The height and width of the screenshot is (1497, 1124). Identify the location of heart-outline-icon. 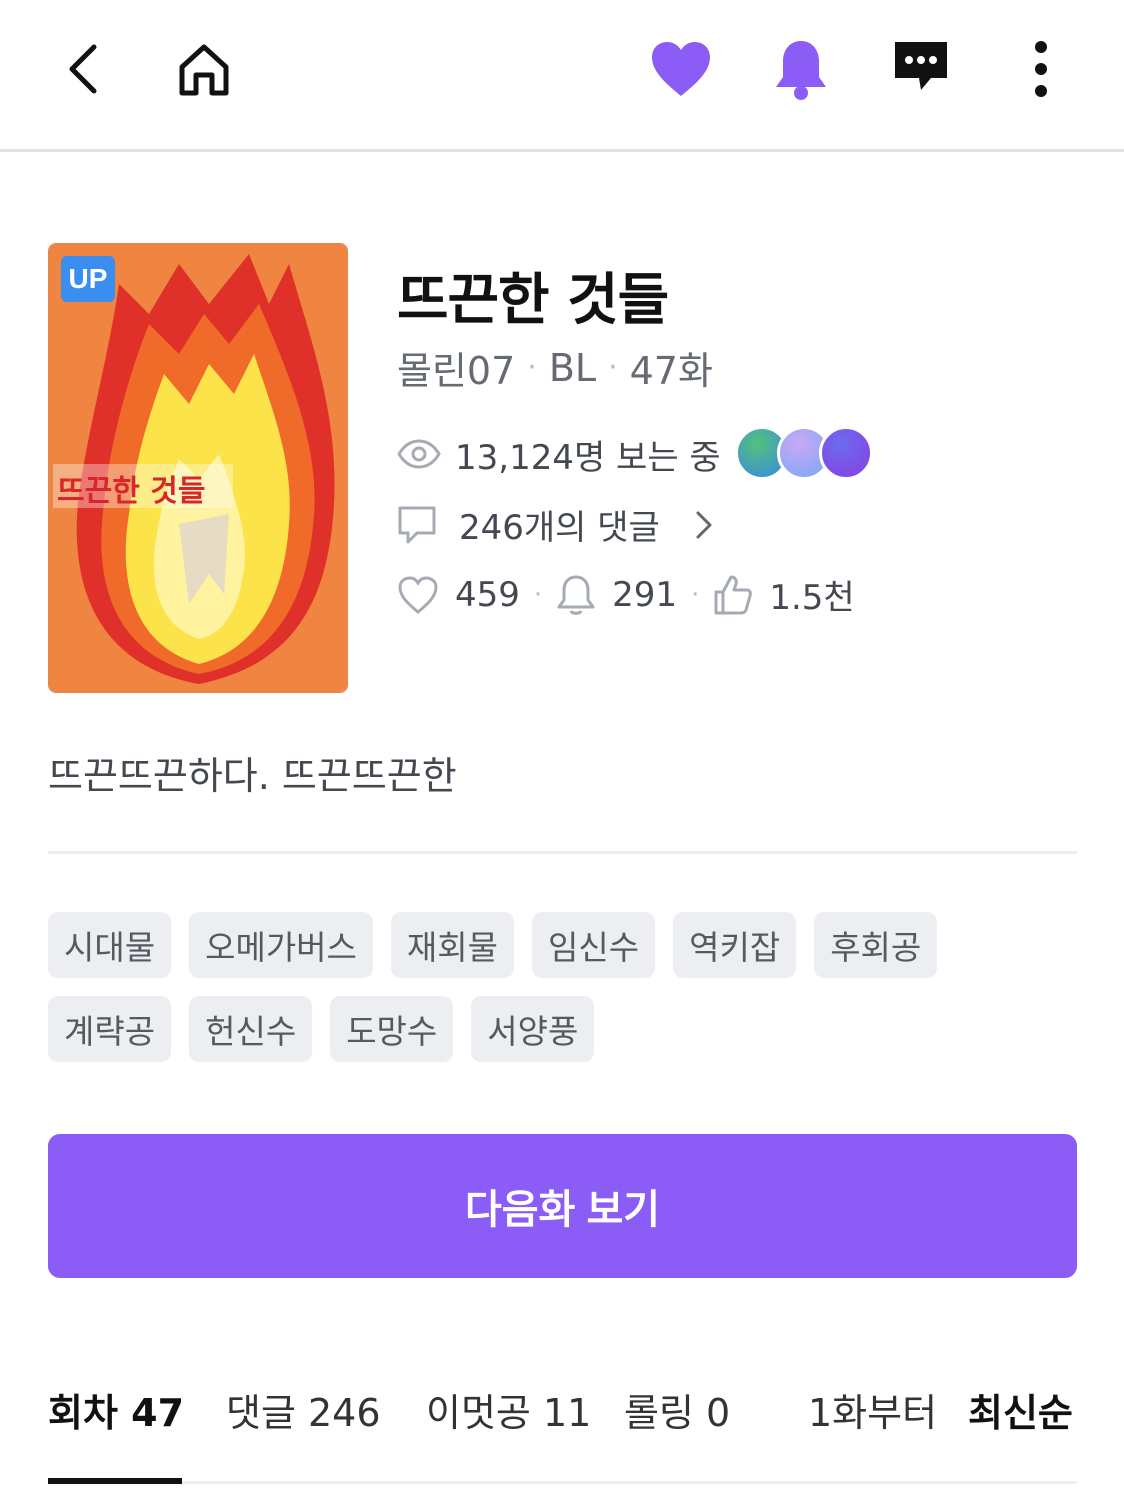
(418, 595).